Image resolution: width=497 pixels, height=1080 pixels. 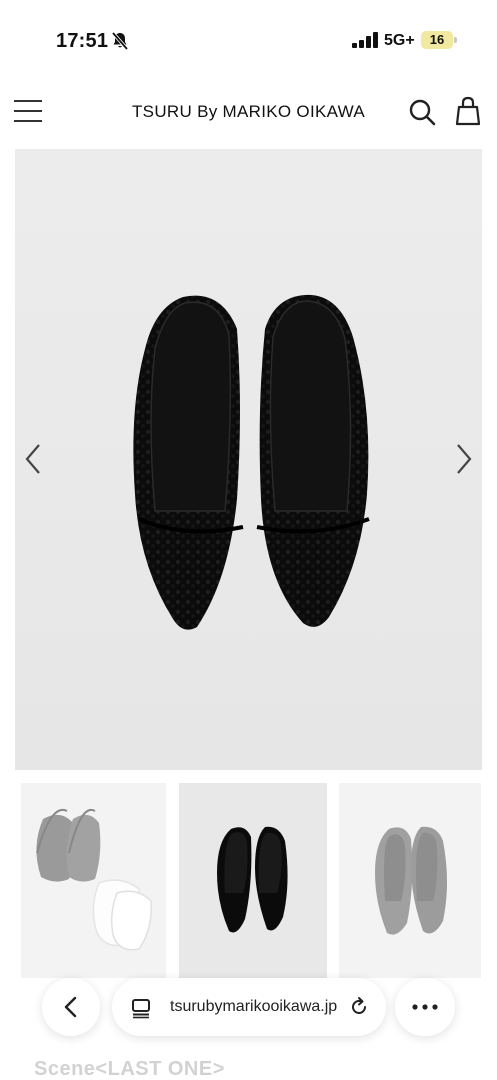 What do you see at coordinates (365, 40) in the screenshot?
I see `signal-icon` at bounding box center [365, 40].